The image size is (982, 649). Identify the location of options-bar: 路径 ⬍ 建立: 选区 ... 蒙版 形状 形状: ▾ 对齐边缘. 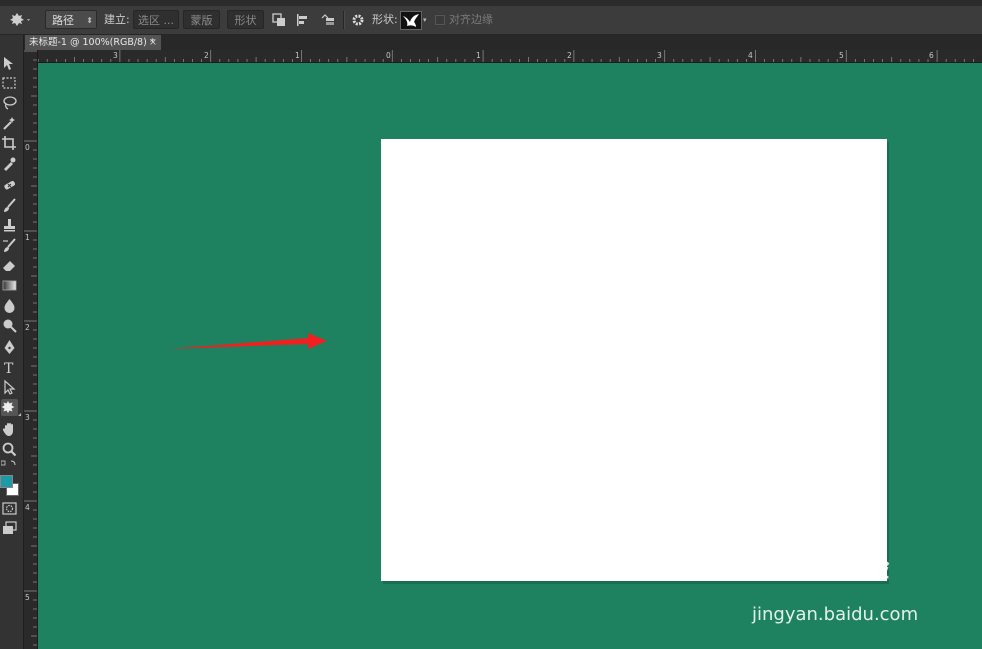
(491, 20).